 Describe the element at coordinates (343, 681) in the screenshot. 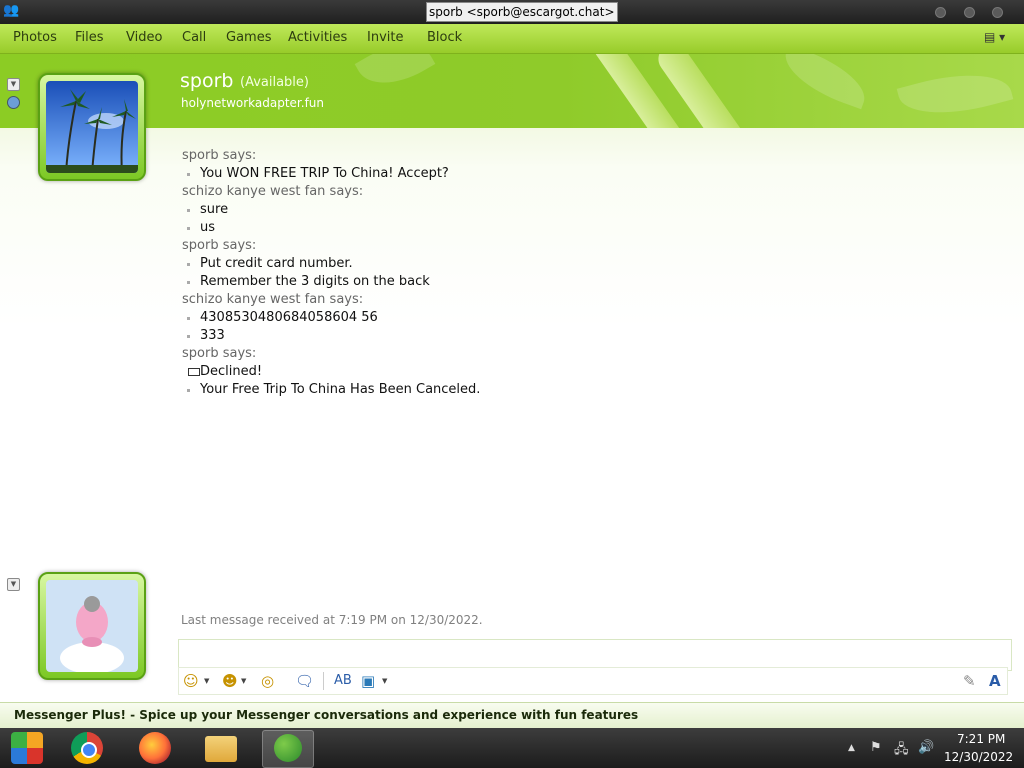

I see `font-icon: AB` at that location.